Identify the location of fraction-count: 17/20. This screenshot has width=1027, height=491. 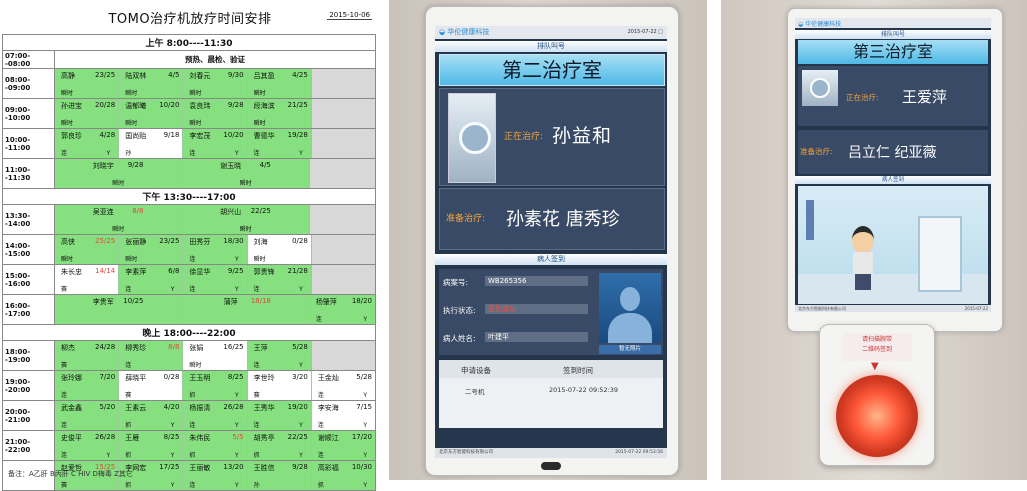
(362, 437).